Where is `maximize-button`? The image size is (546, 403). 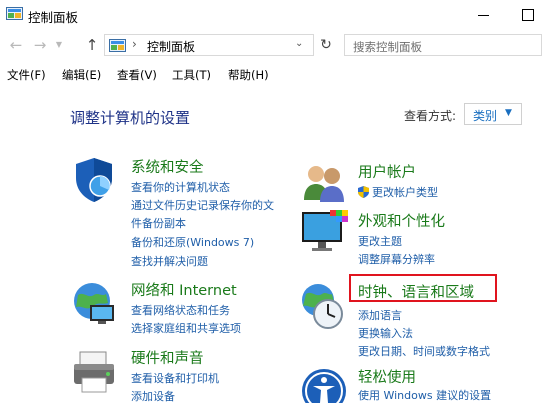
maximize-button is located at coordinates (528, 15).